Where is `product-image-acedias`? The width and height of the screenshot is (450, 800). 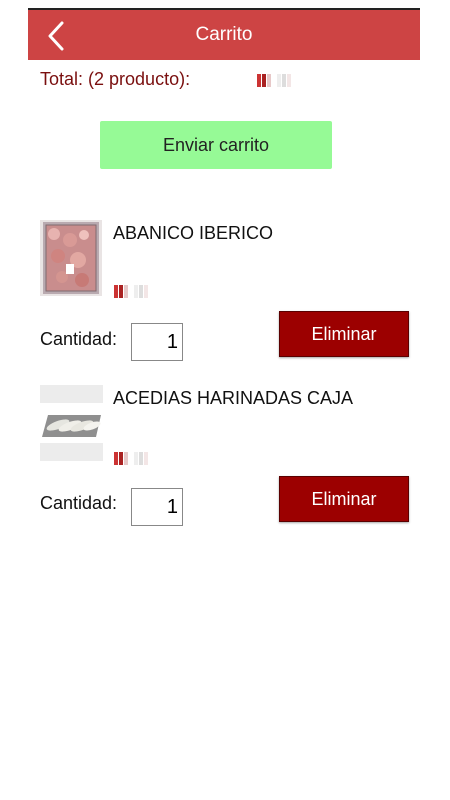 product-image-acedias is located at coordinates (71, 423).